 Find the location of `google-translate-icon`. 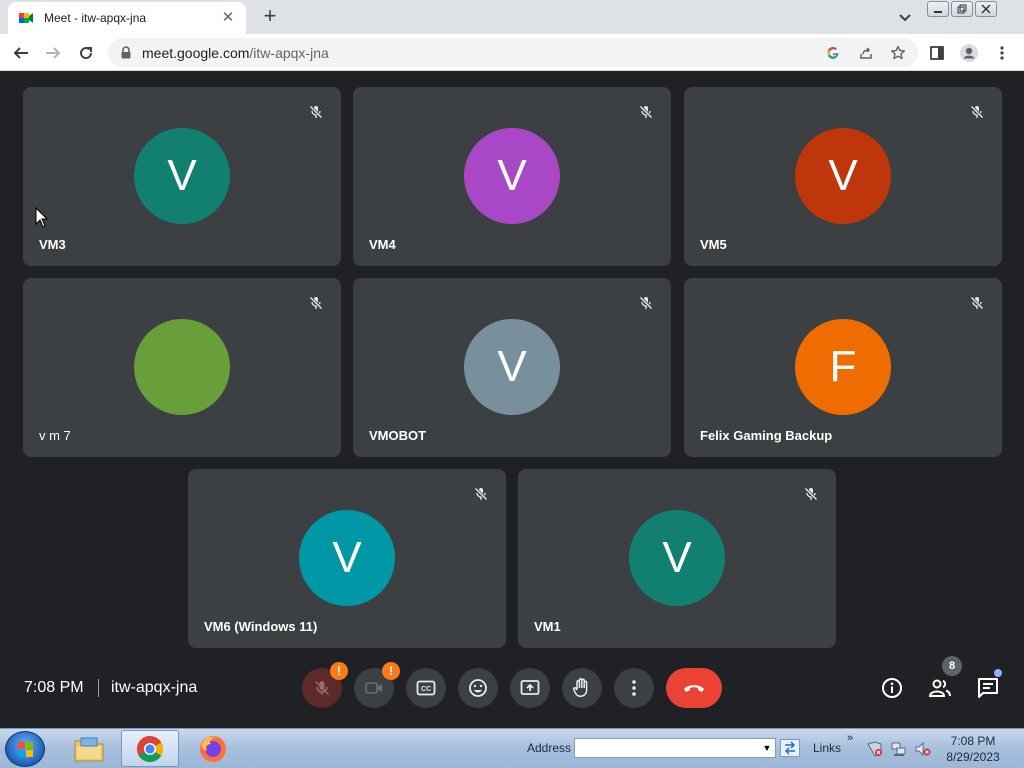

google-translate-icon is located at coordinates (833, 53).